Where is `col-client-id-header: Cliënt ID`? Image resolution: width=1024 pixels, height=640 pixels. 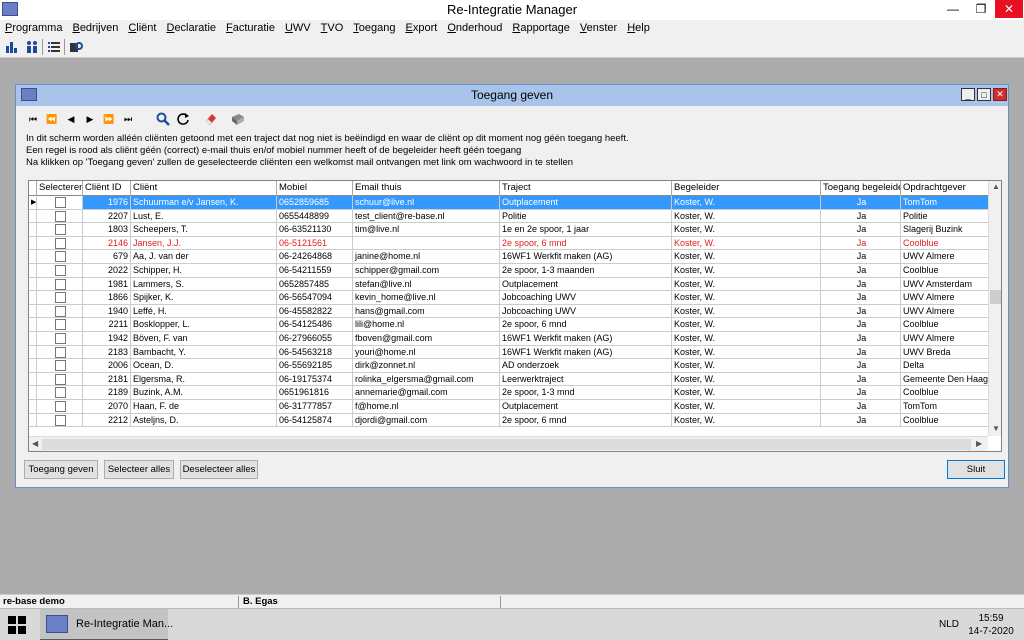
col-client-id-header: Cliënt ID is located at coordinates (107, 188).